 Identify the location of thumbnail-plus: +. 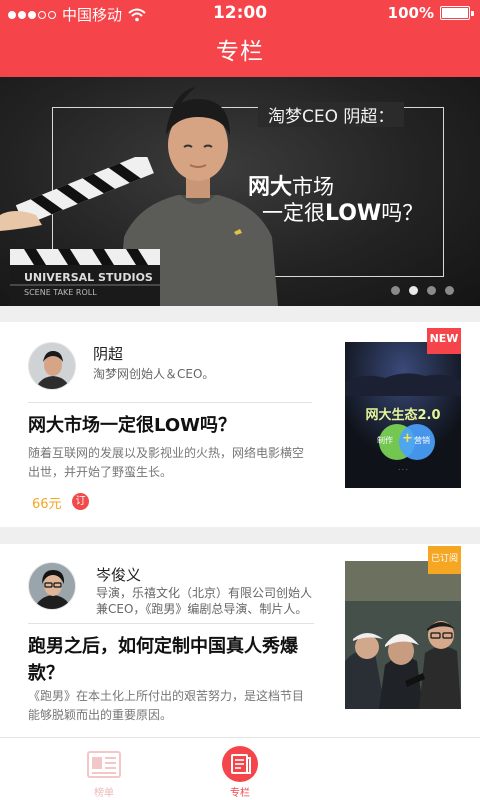
(407, 438).